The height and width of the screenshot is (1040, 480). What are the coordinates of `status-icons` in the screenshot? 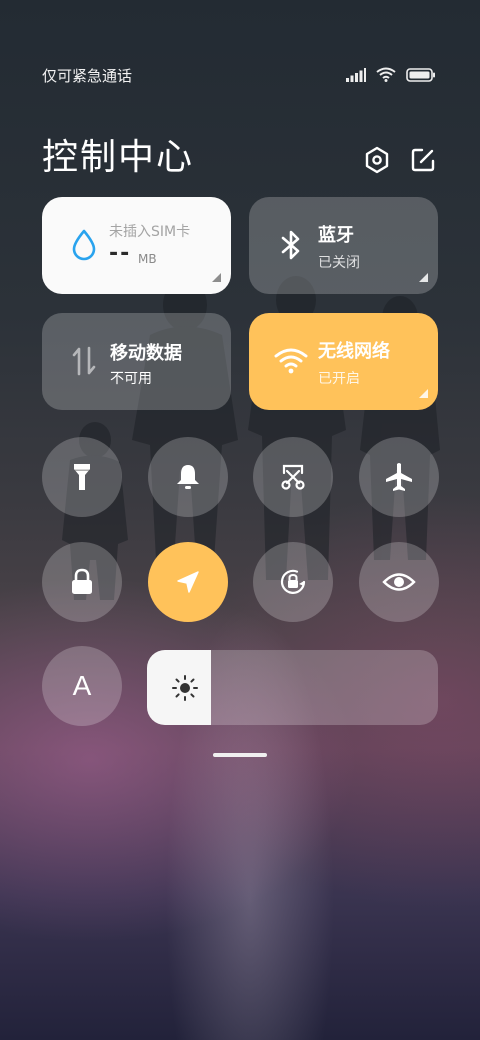 It's located at (391, 74).